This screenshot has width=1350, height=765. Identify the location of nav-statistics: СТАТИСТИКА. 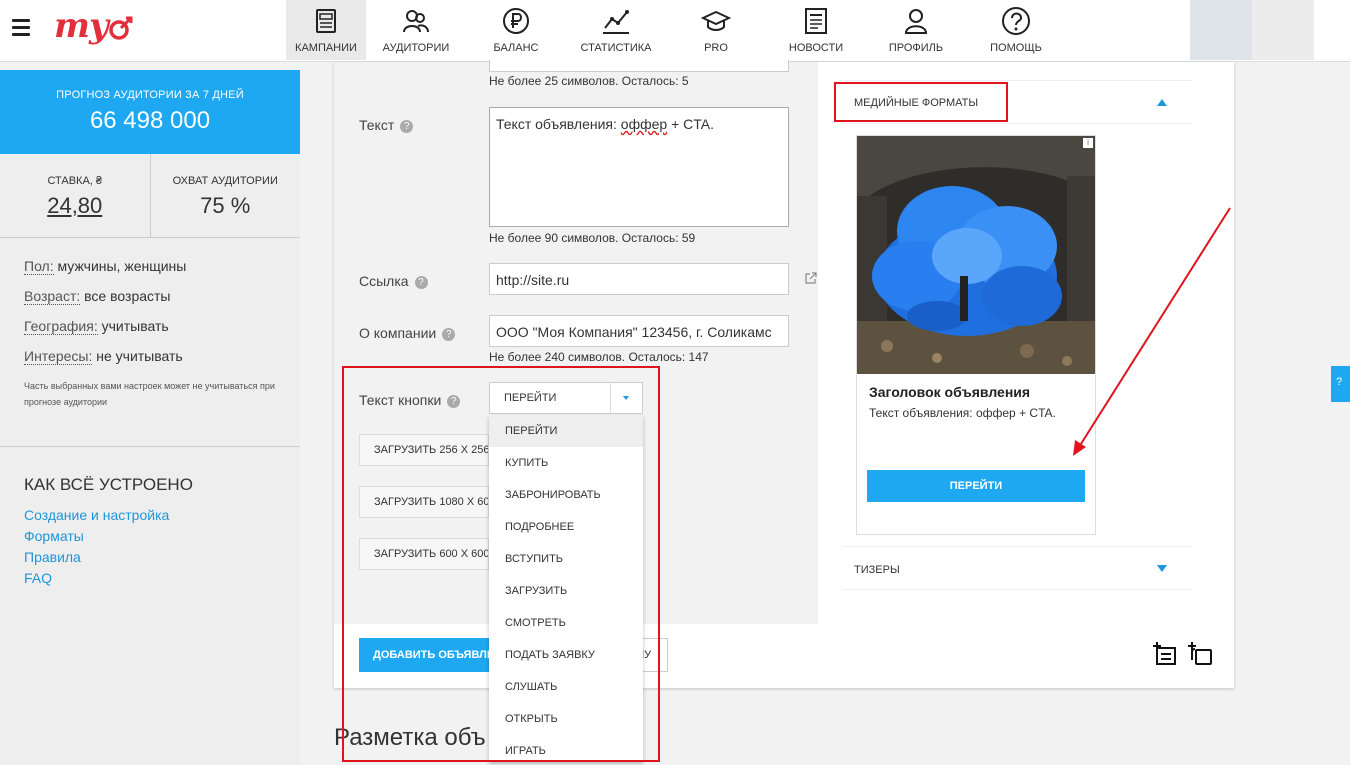
(616, 30).